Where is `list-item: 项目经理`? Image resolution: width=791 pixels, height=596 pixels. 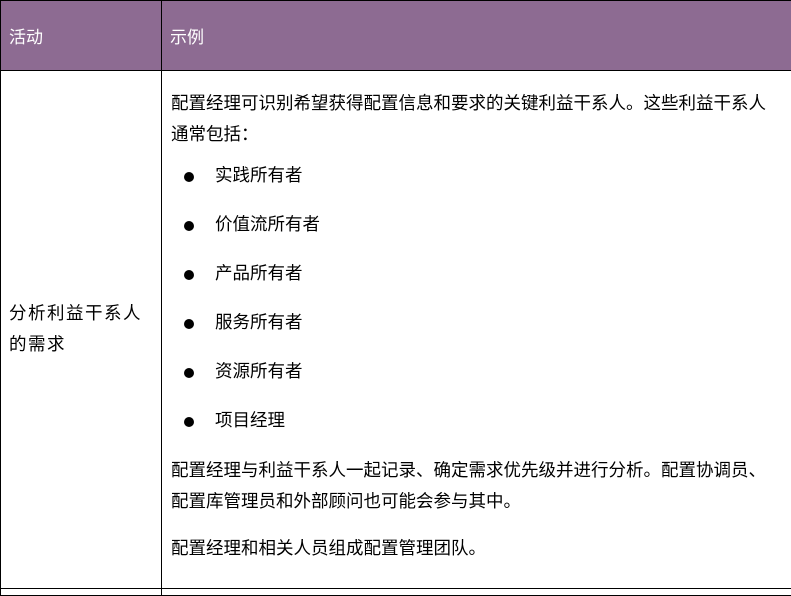
list-item: 项目经理 is located at coordinates (477, 432).